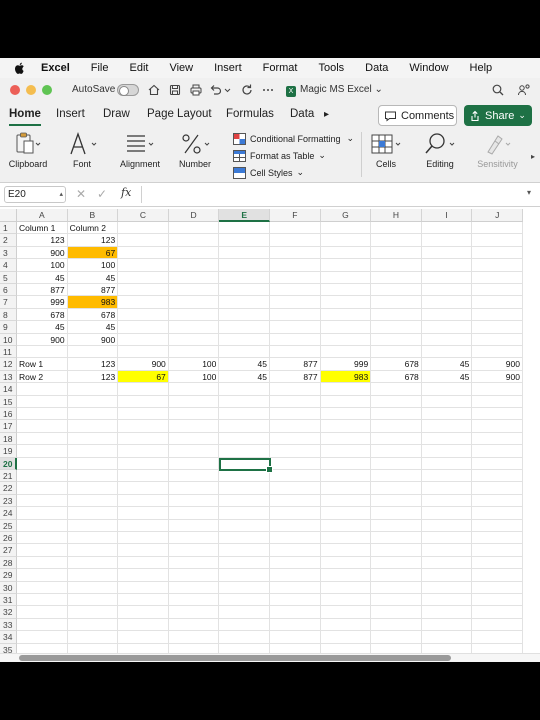 This screenshot has height=720, width=540. What do you see at coordinates (295, 253) in the screenshot?
I see `cell-f3` at bounding box center [295, 253].